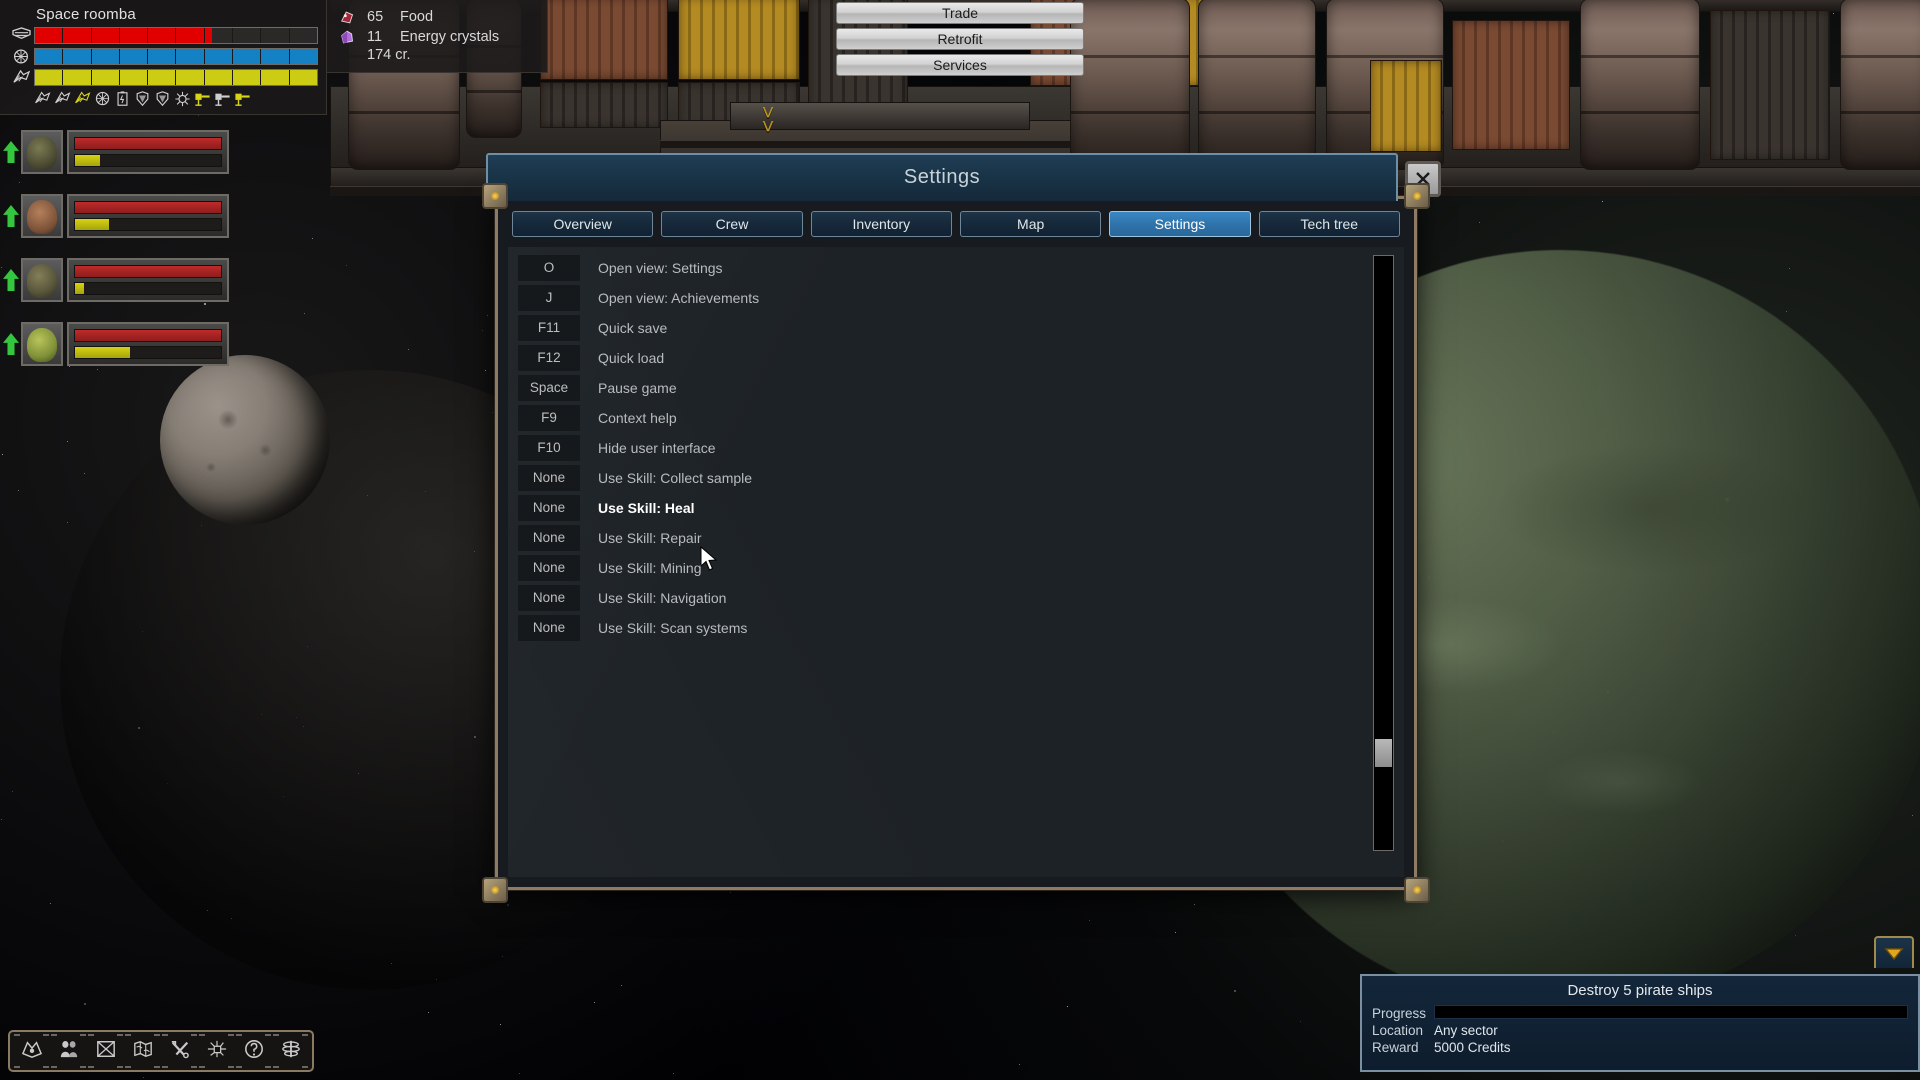 The height and width of the screenshot is (1080, 1920). What do you see at coordinates (936, 448) in the screenshot?
I see `keybinding-row: F10 Hide user interface` at bounding box center [936, 448].